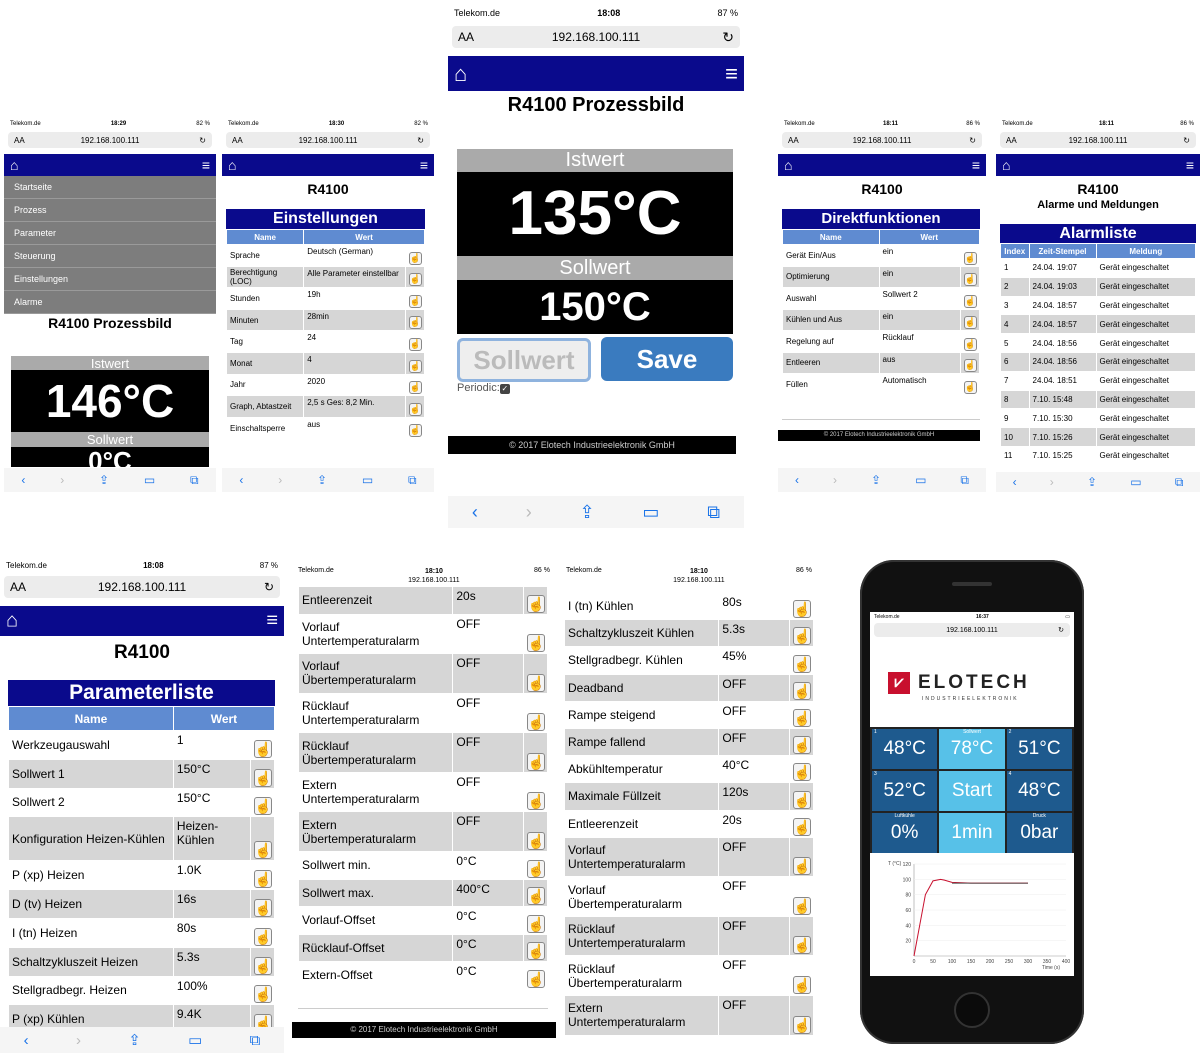 The height and width of the screenshot is (1053, 1200). What do you see at coordinates (1039, 833) in the screenshot?
I see `value-tile: Druck 0bar` at bounding box center [1039, 833].